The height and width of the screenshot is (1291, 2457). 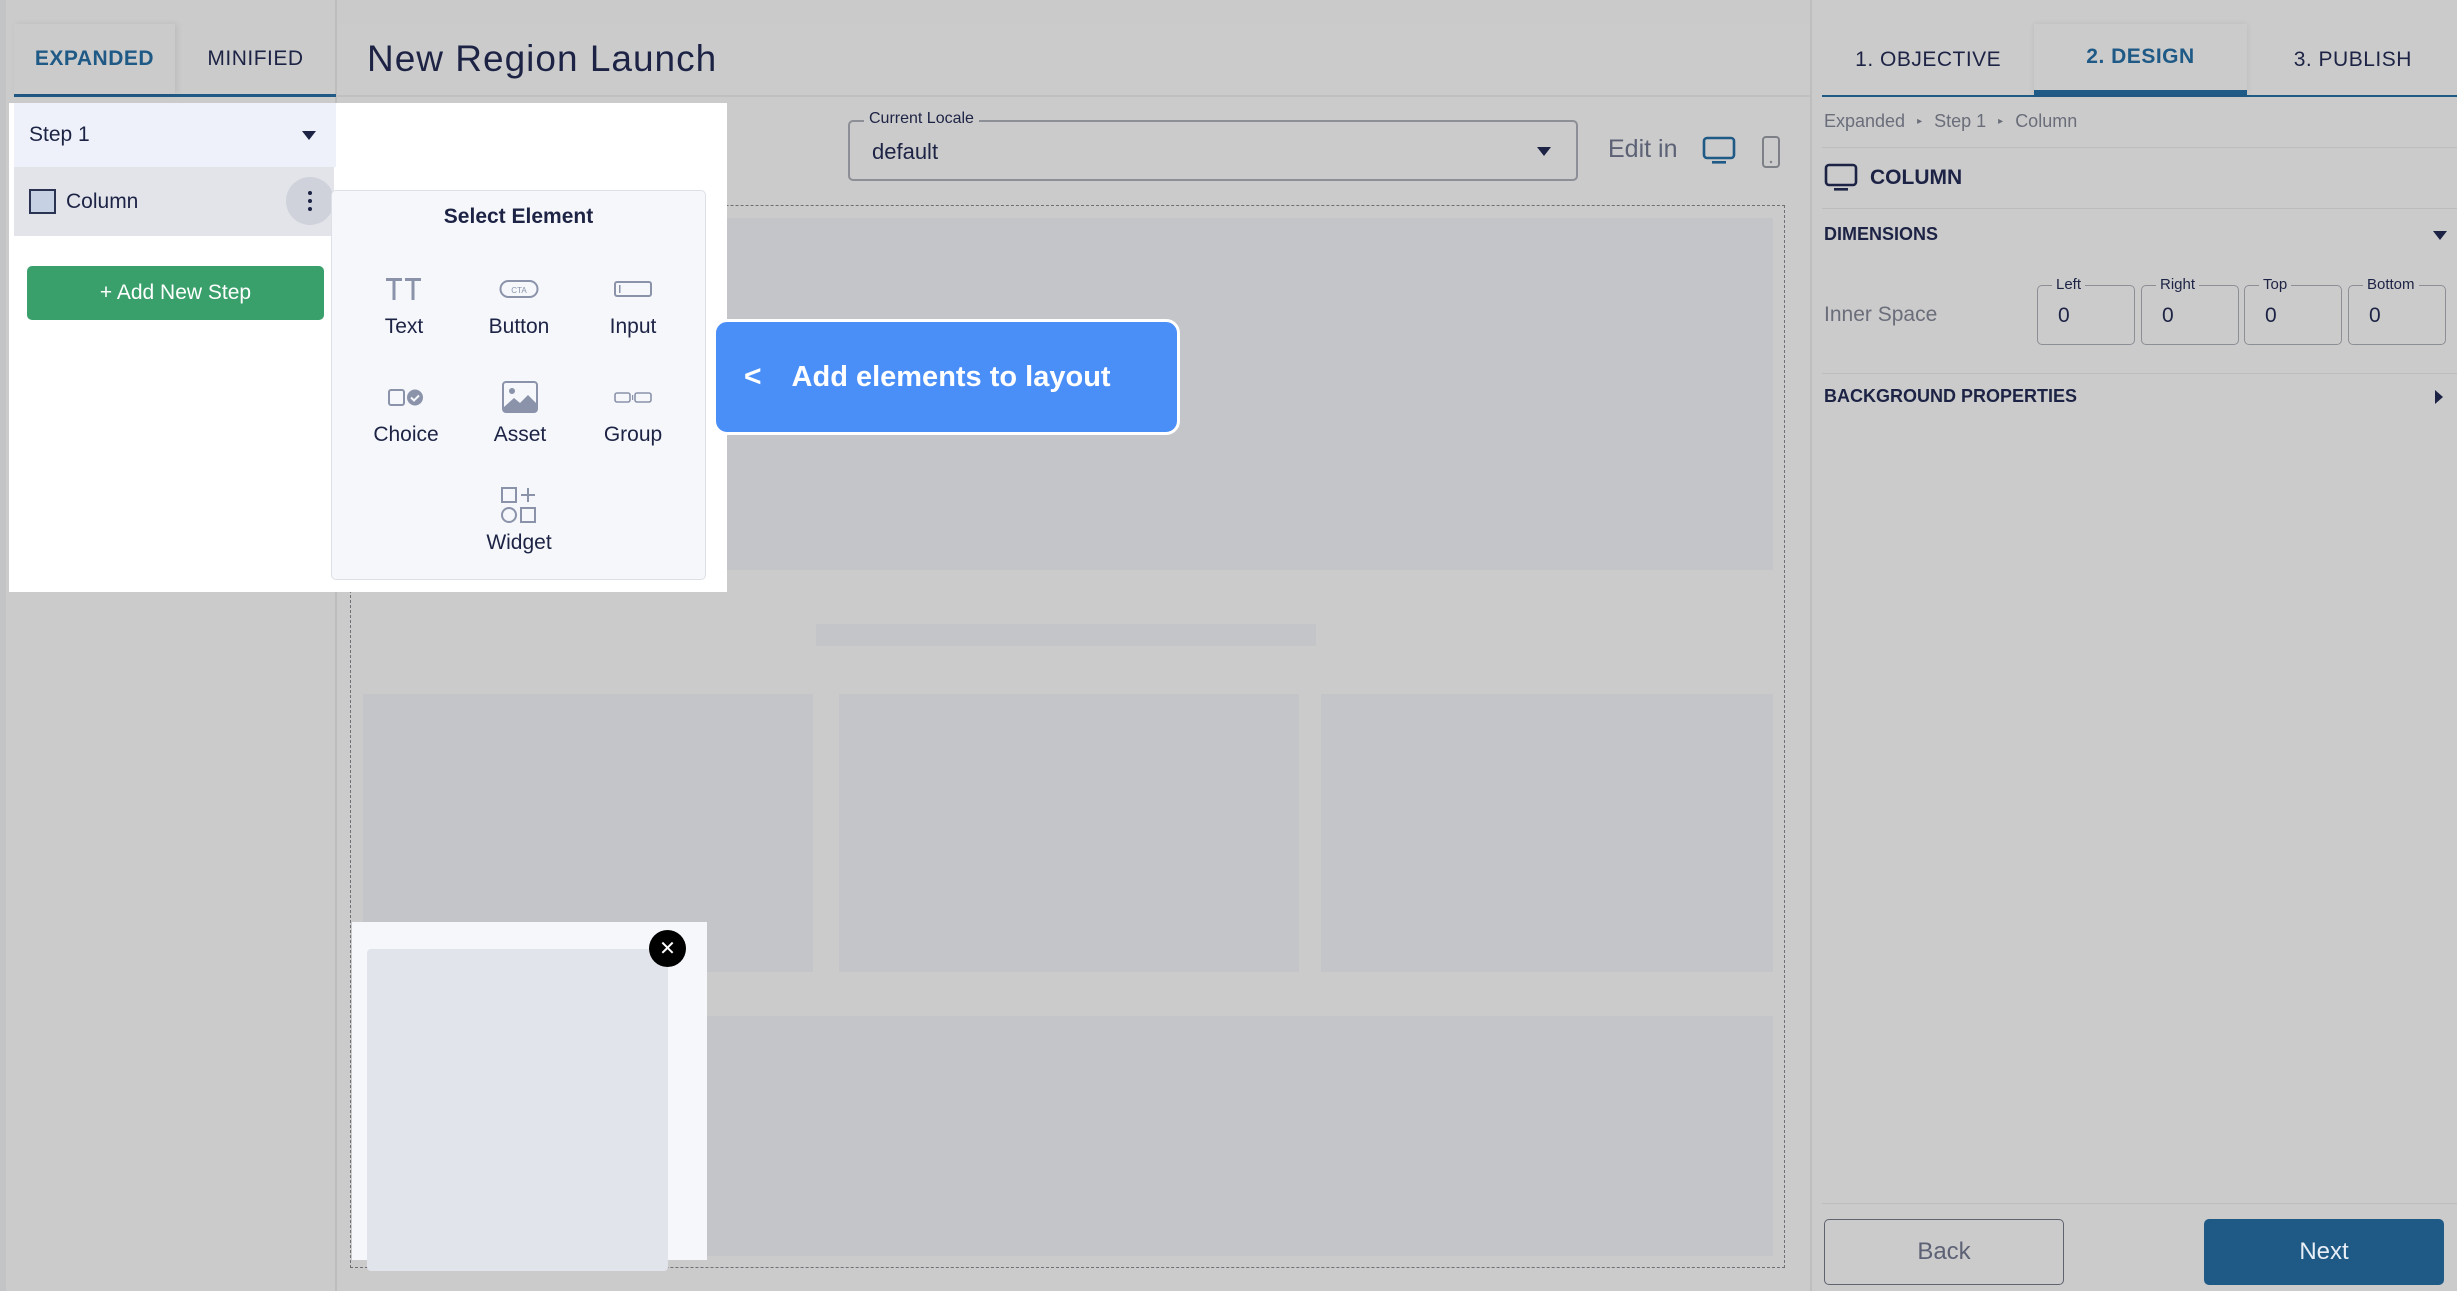 What do you see at coordinates (1928, 59) in the screenshot?
I see `tab-objective: 1. OBJECTIVE` at bounding box center [1928, 59].